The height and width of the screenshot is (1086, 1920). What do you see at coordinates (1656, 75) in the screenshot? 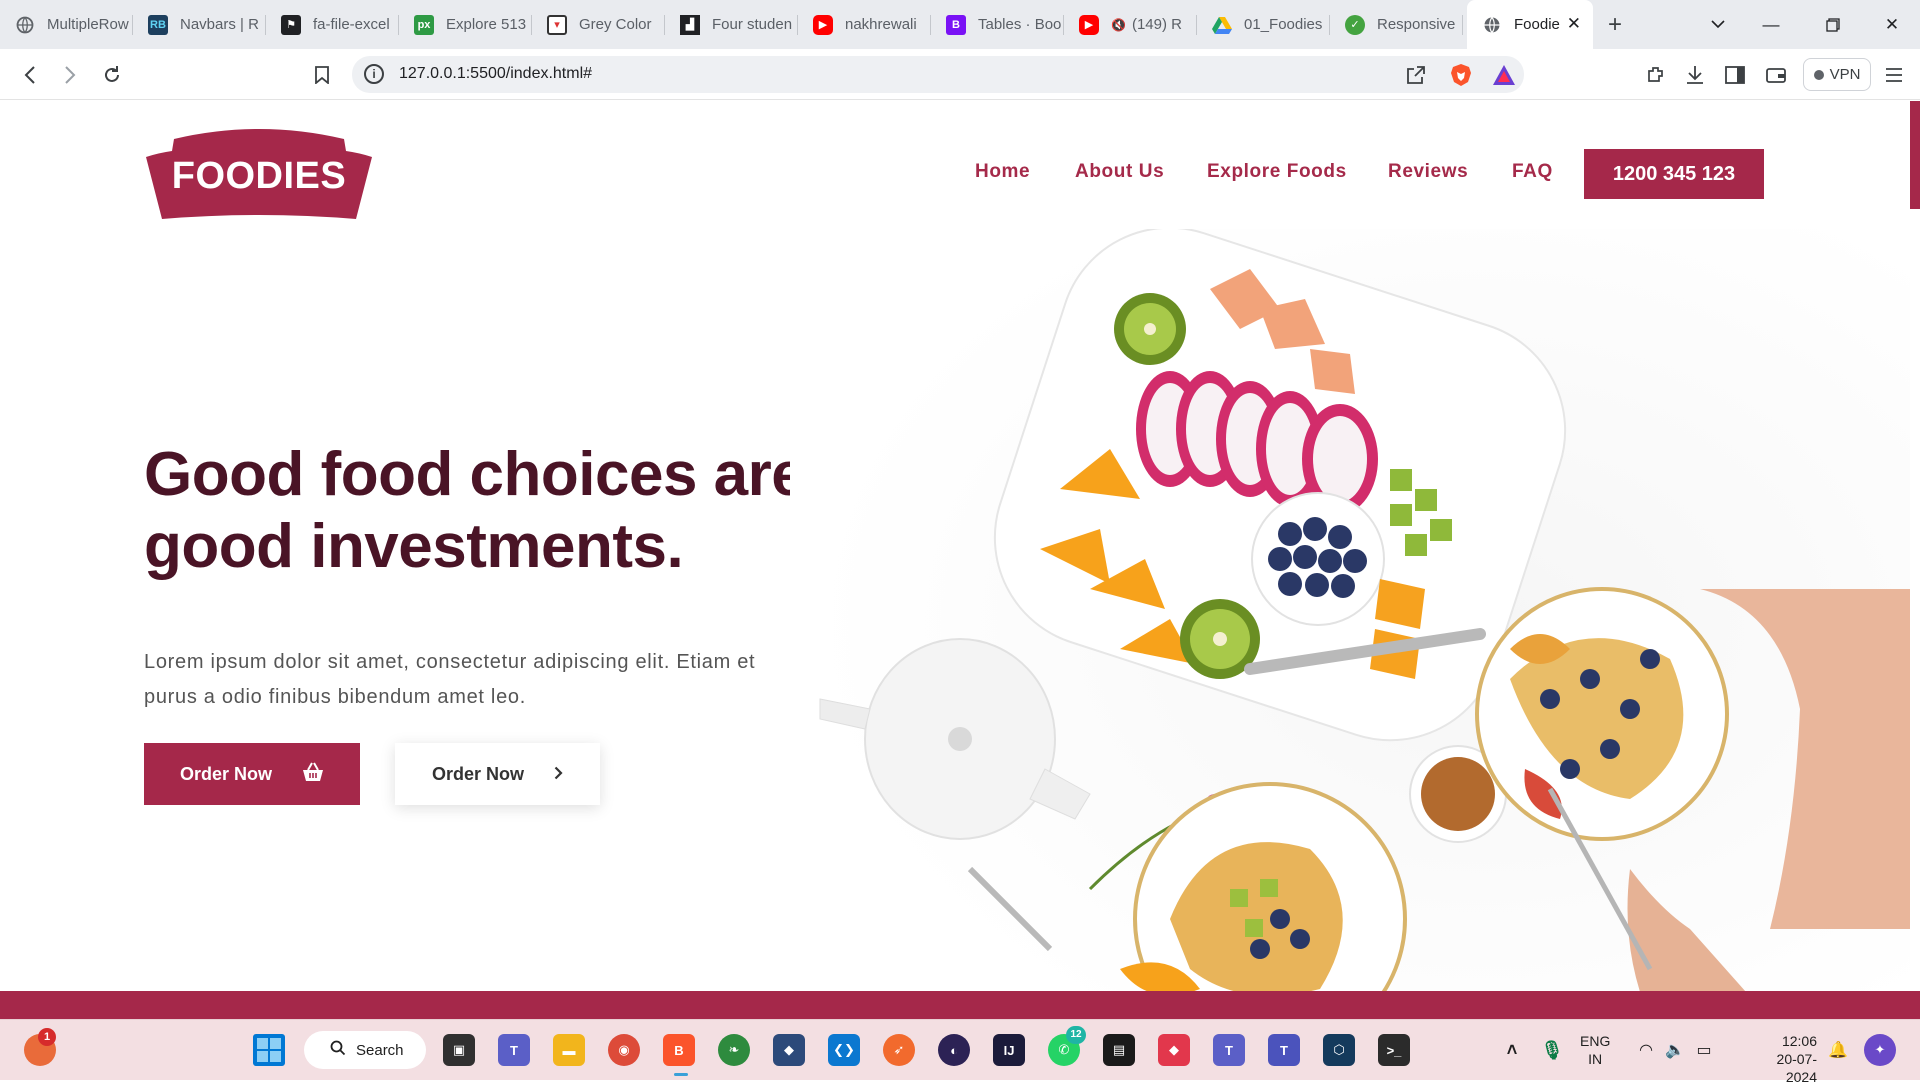
I see `extensions-icon` at bounding box center [1656, 75].